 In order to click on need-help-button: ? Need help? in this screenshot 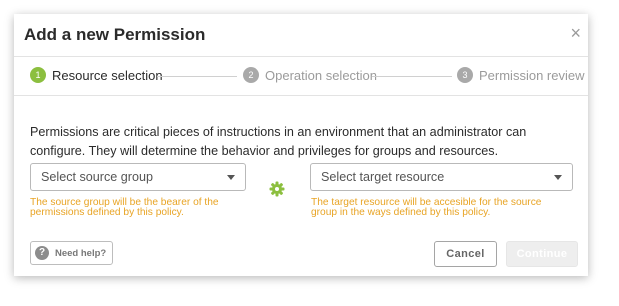, I will do `click(72, 253)`.